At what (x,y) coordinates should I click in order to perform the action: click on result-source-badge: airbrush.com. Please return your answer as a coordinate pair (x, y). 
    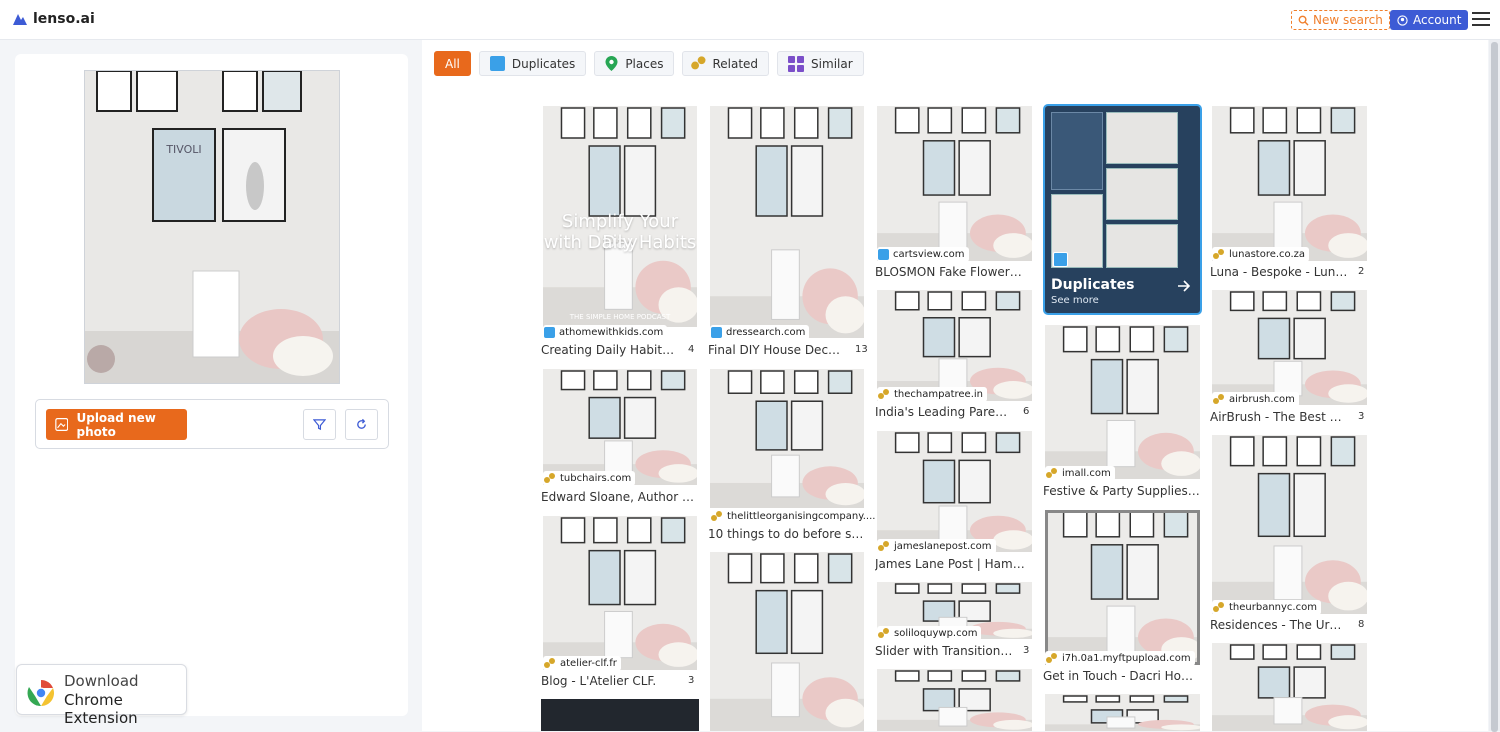
    Looking at the image, I should click on (1255, 399).